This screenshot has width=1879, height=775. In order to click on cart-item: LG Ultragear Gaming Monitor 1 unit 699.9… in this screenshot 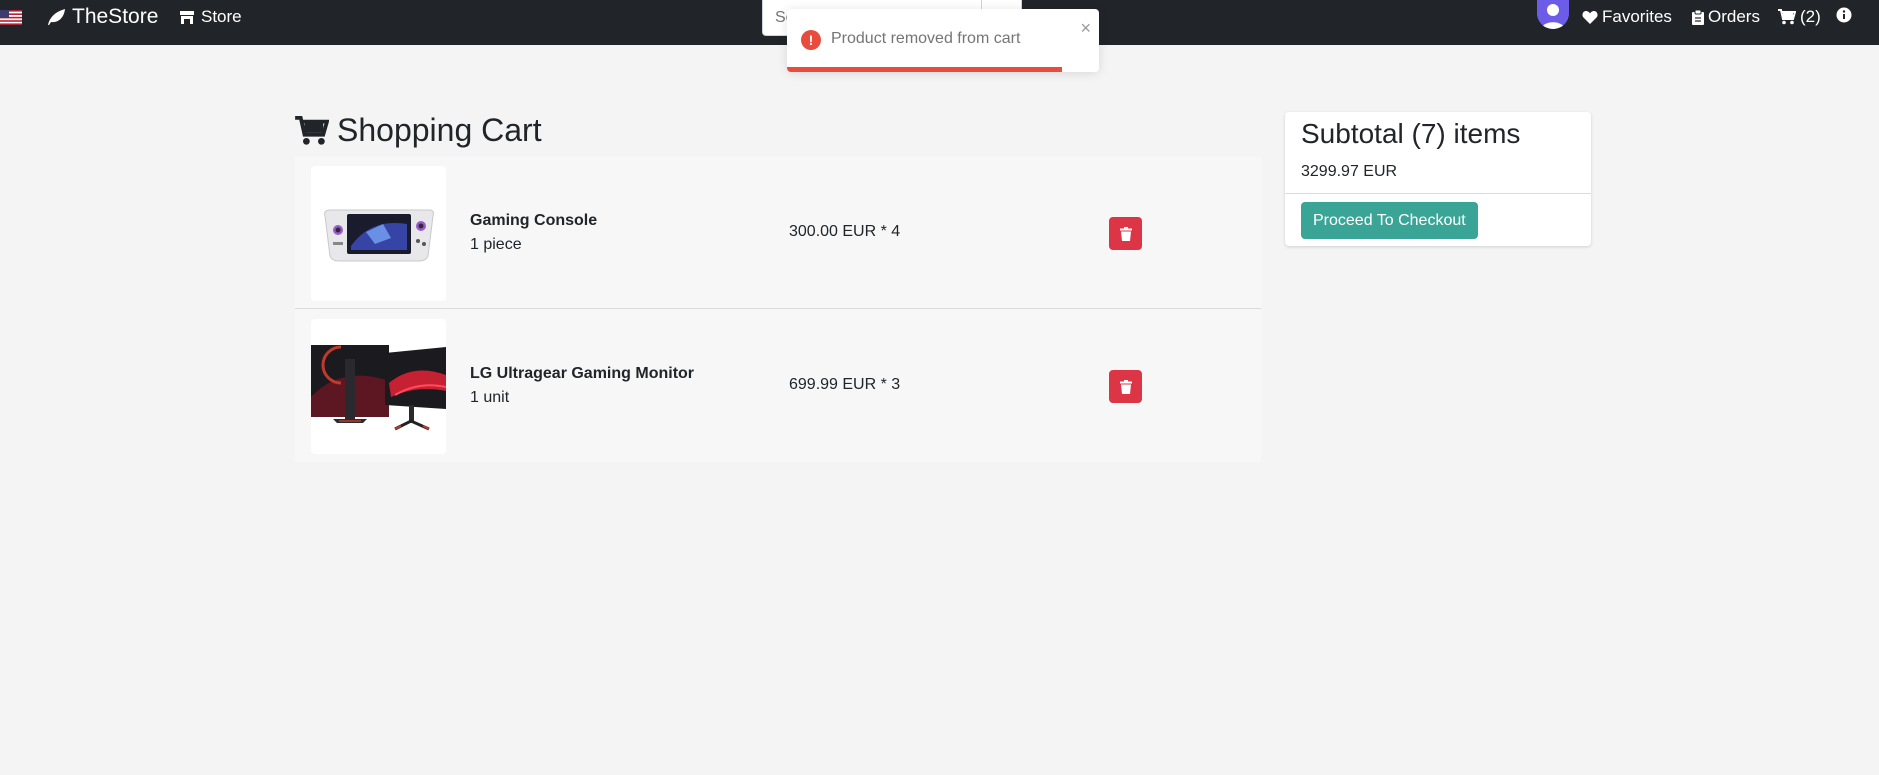, I will do `click(778, 386)`.